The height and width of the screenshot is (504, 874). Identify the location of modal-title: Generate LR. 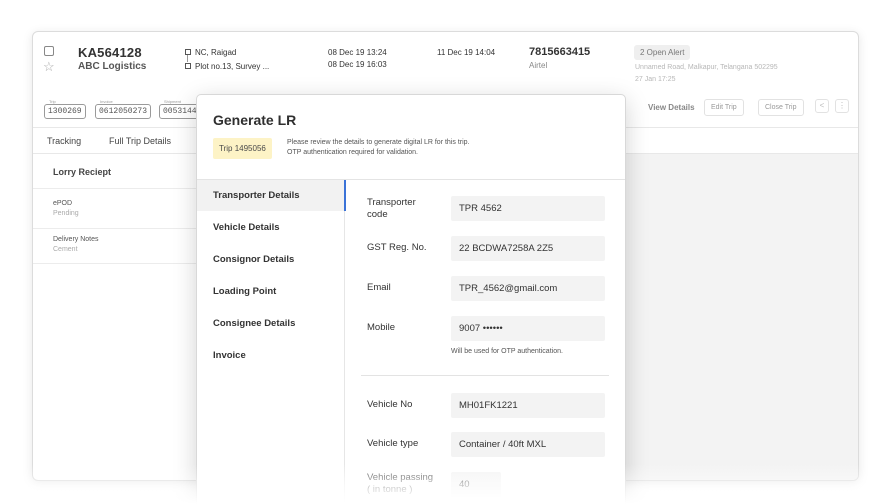
(255, 120).